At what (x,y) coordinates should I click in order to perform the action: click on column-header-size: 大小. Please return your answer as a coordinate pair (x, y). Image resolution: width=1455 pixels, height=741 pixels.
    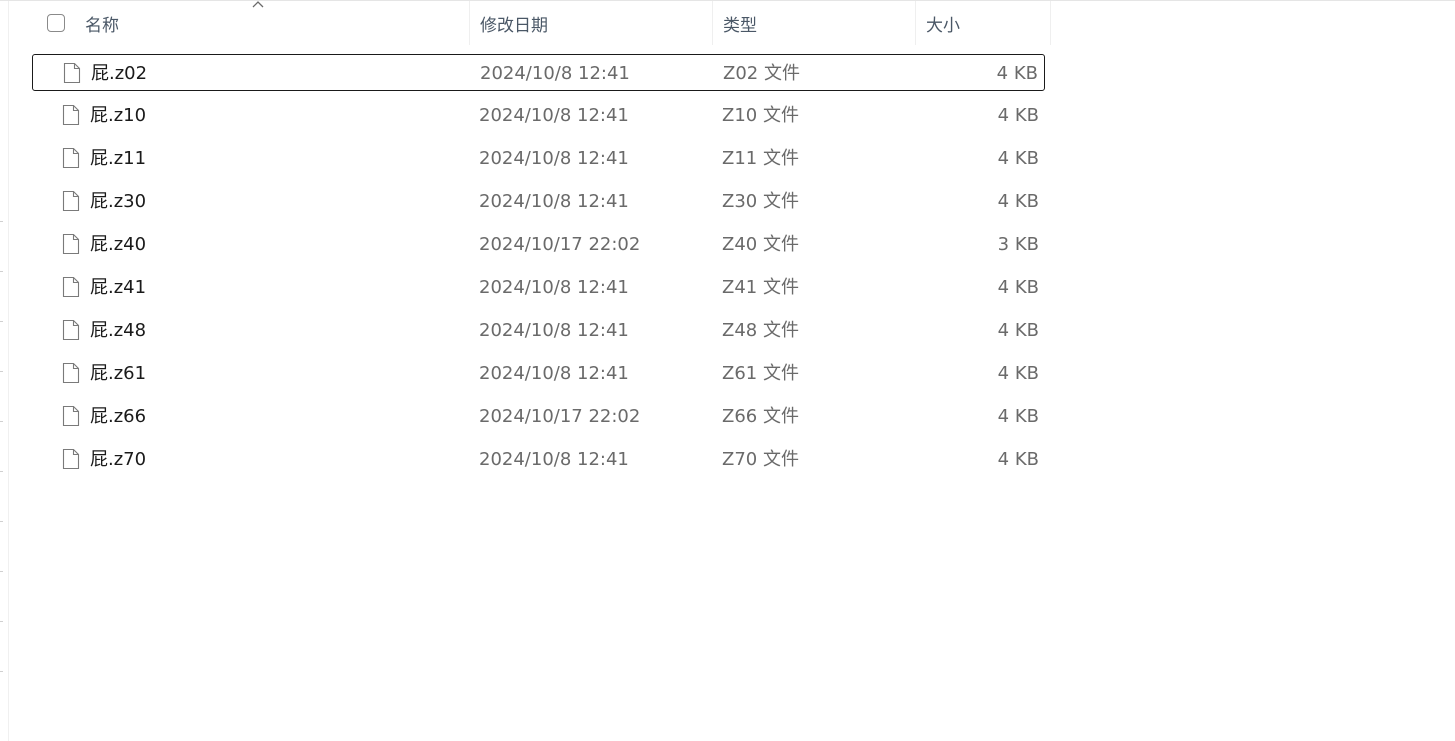
    Looking at the image, I should click on (983, 23).